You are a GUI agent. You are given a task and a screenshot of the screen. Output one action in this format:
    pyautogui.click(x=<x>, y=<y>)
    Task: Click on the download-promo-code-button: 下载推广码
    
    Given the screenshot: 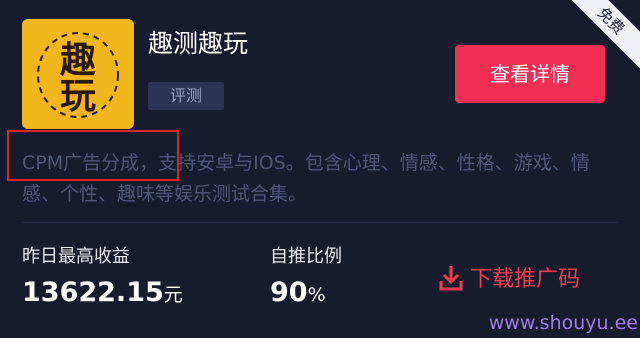 What is the action you would take?
    pyautogui.click(x=509, y=280)
    